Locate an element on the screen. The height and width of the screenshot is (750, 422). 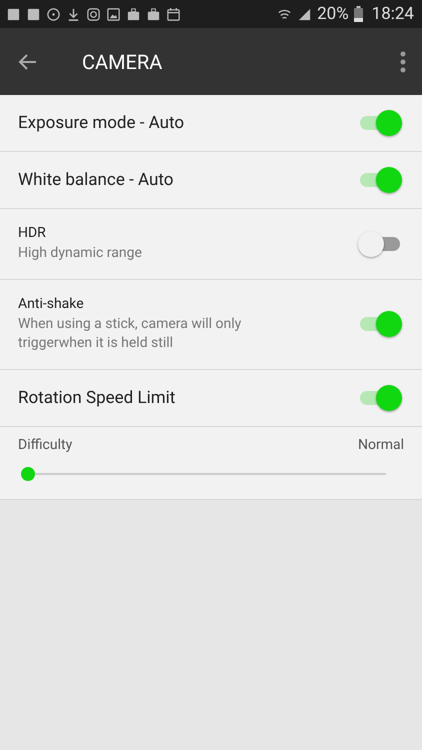
clock-time: 18:24 is located at coordinates (393, 14).